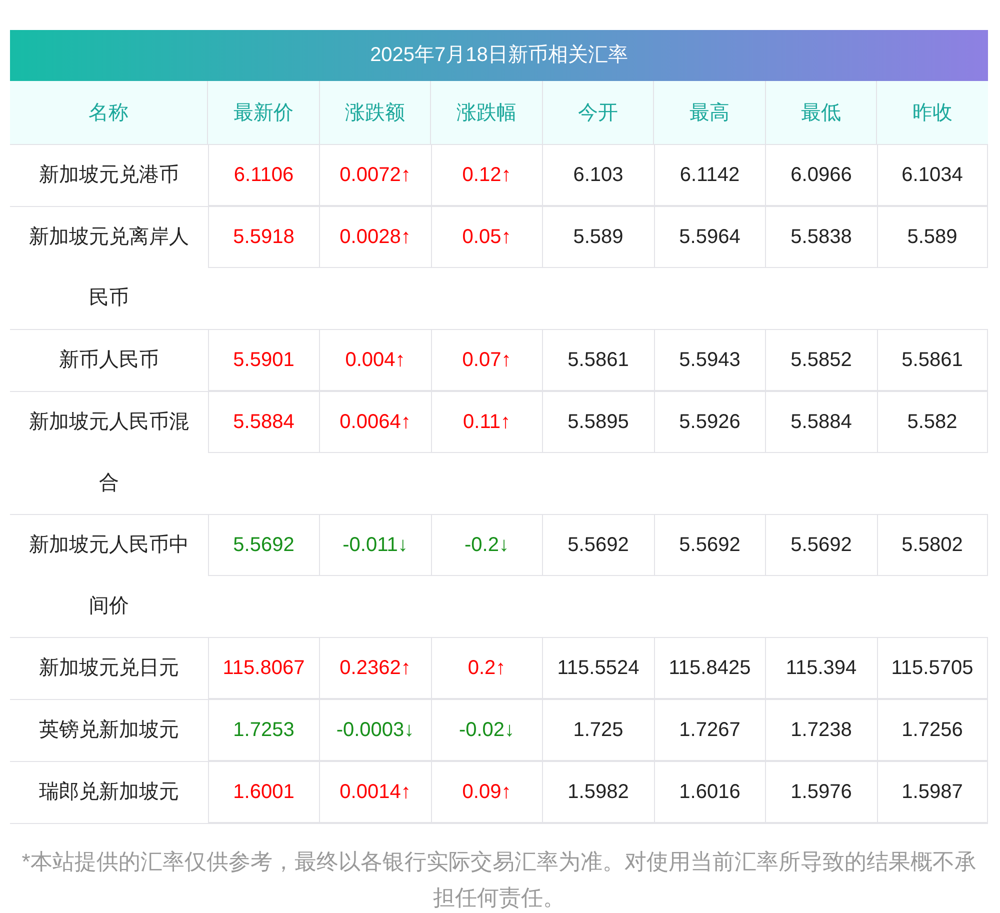  I want to click on column-header: 涨跌额, so click(374, 112).